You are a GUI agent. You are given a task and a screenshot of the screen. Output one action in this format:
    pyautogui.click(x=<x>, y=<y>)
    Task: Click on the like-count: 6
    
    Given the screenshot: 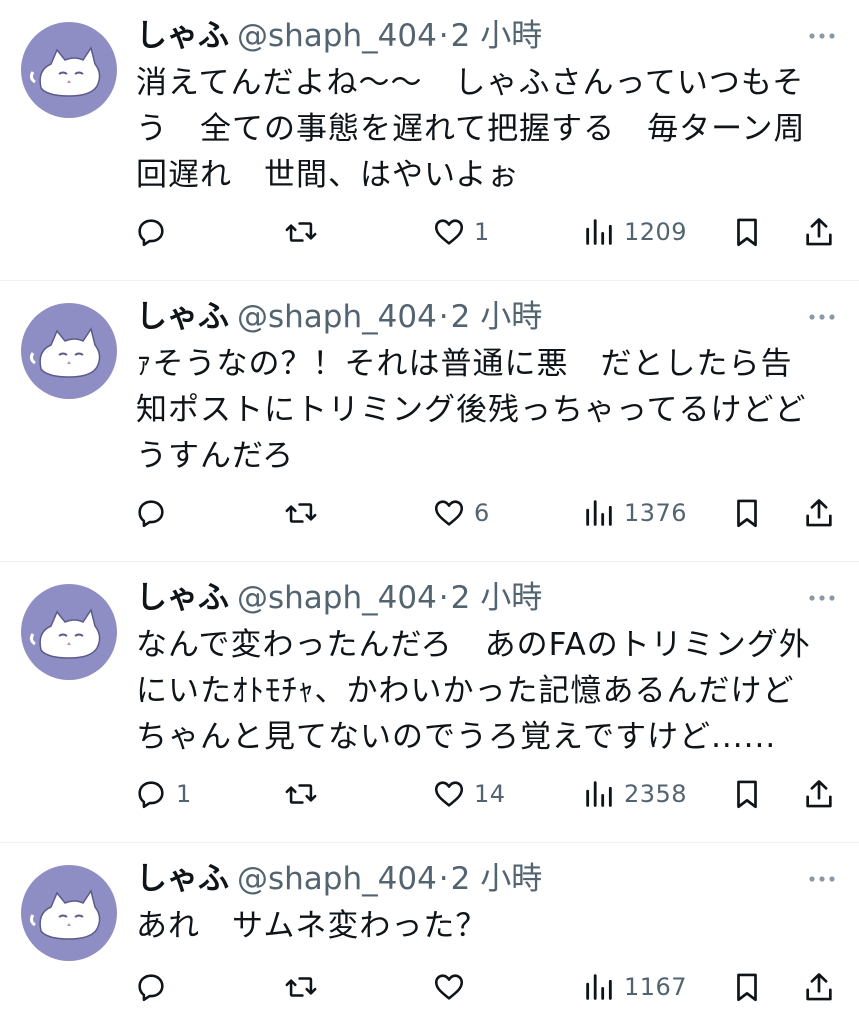 What is the action you would take?
    pyautogui.click(x=482, y=513)
    